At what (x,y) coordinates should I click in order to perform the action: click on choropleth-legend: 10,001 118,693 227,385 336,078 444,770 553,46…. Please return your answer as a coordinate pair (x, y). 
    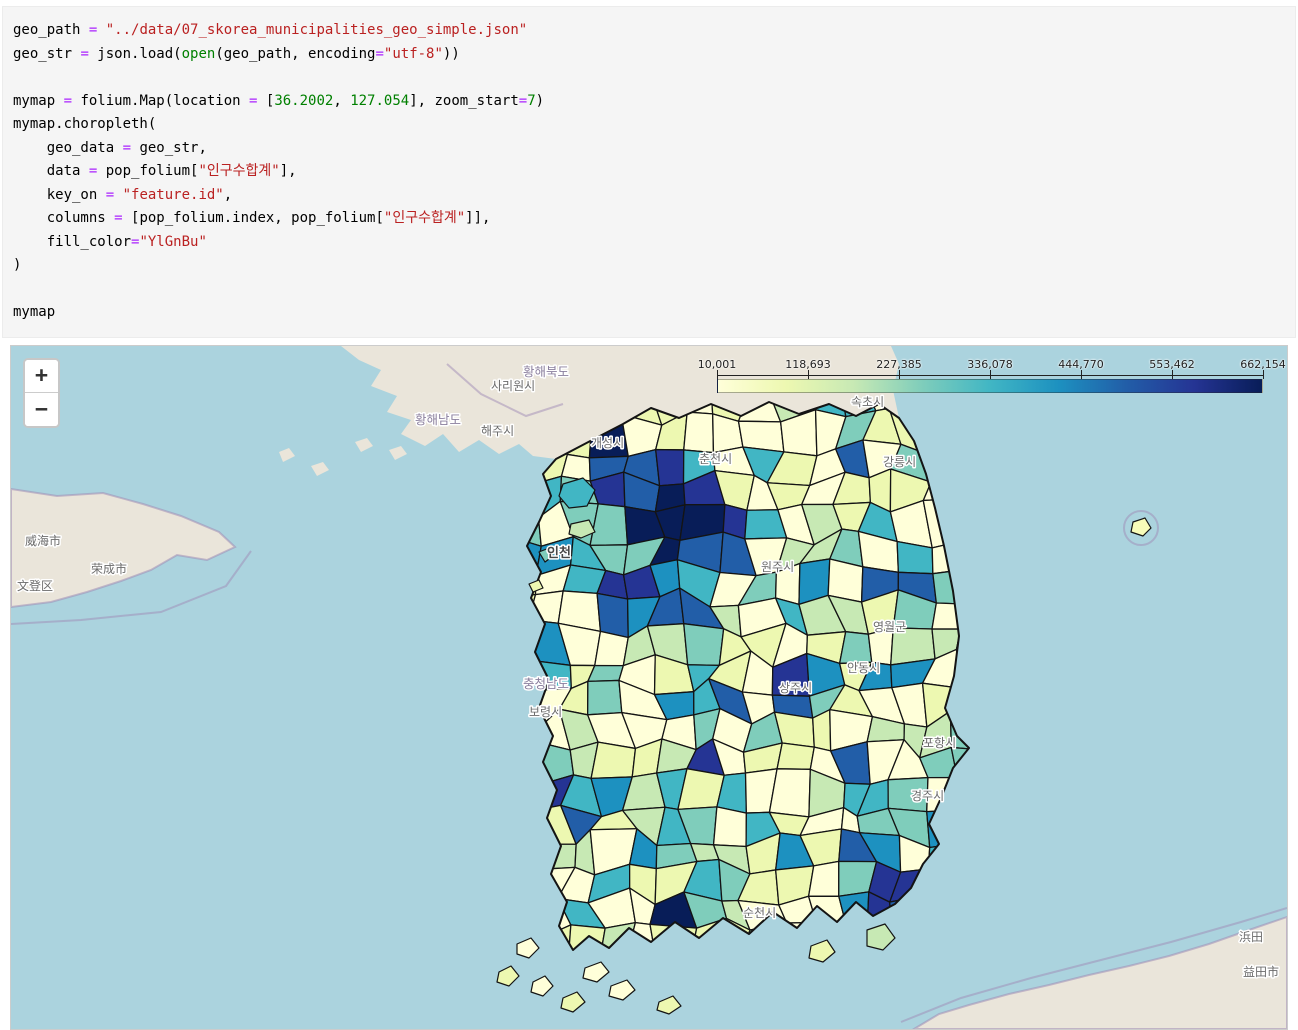
    Looking at the image, I should click on (992, 379).